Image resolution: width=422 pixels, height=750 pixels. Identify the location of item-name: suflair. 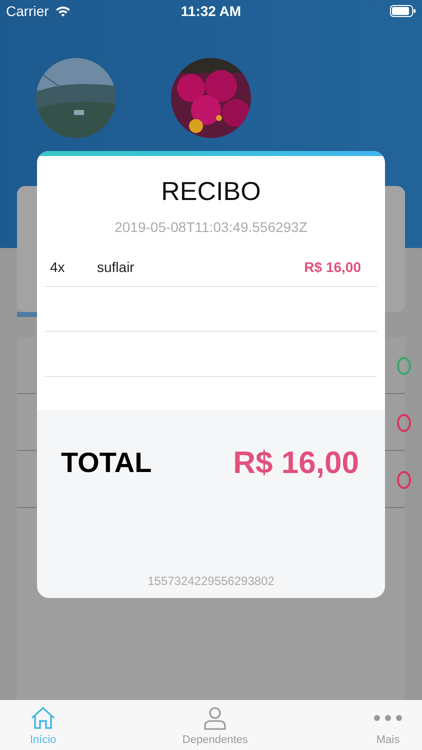
(116, 267).